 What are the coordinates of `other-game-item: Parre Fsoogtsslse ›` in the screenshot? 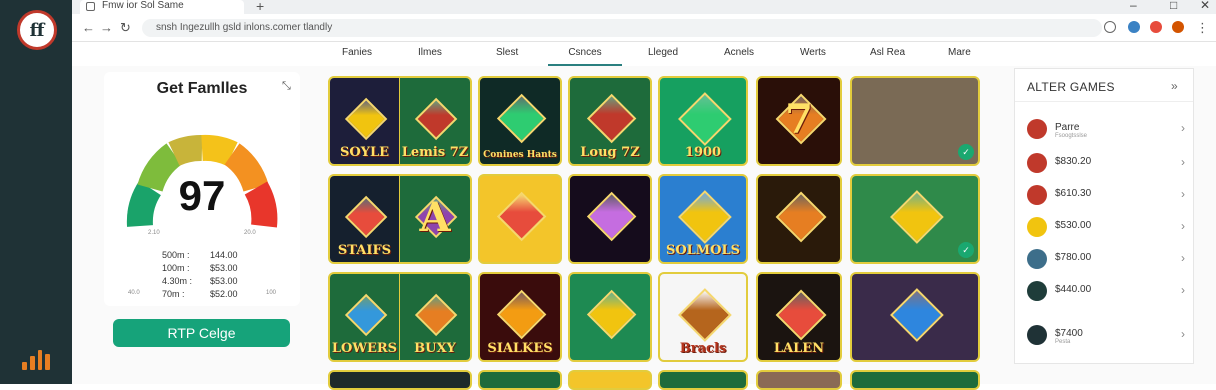 It's located at (1107, 131).